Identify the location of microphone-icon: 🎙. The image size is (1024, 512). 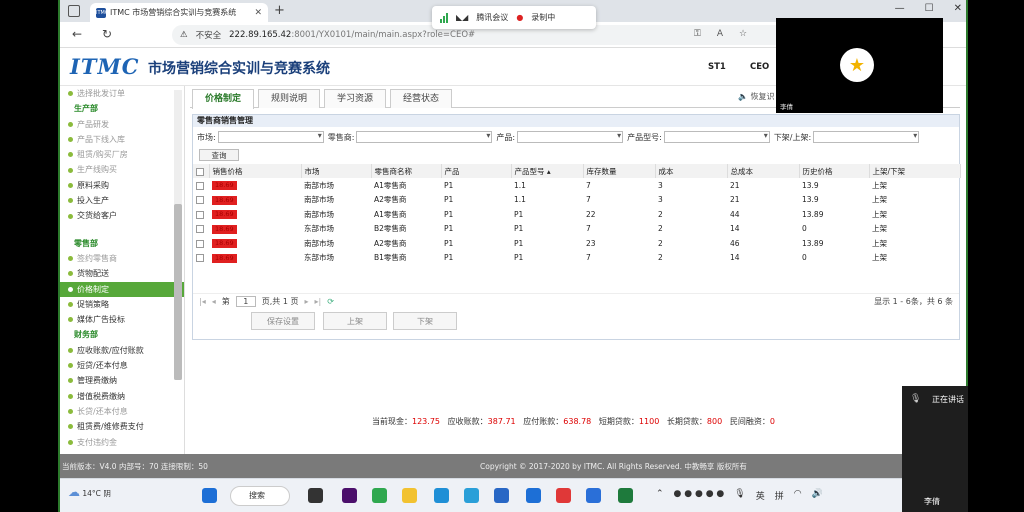
(739, 495).